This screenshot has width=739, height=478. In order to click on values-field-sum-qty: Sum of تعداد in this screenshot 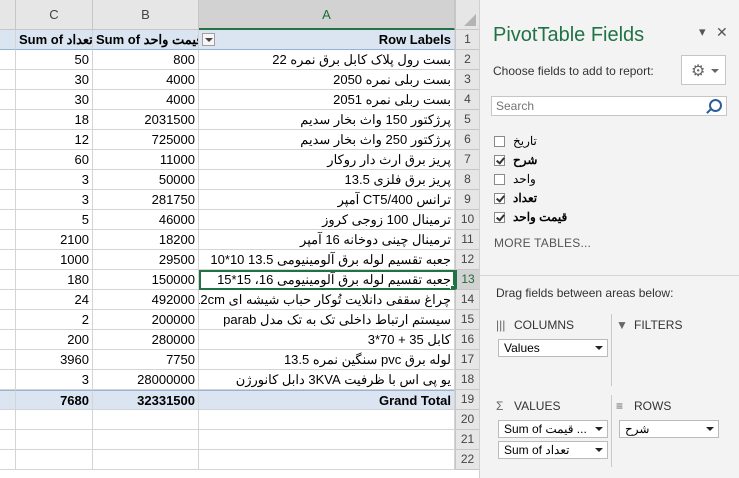, I will do `click(553, 450)`.